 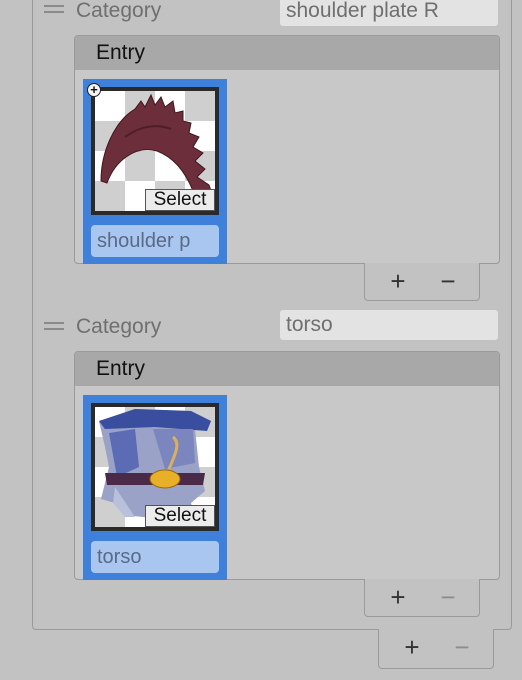 What do you see at coordinates (94, 90) in the screenshot?
I see `plus-icon: +` at bounding box center [94, 90].